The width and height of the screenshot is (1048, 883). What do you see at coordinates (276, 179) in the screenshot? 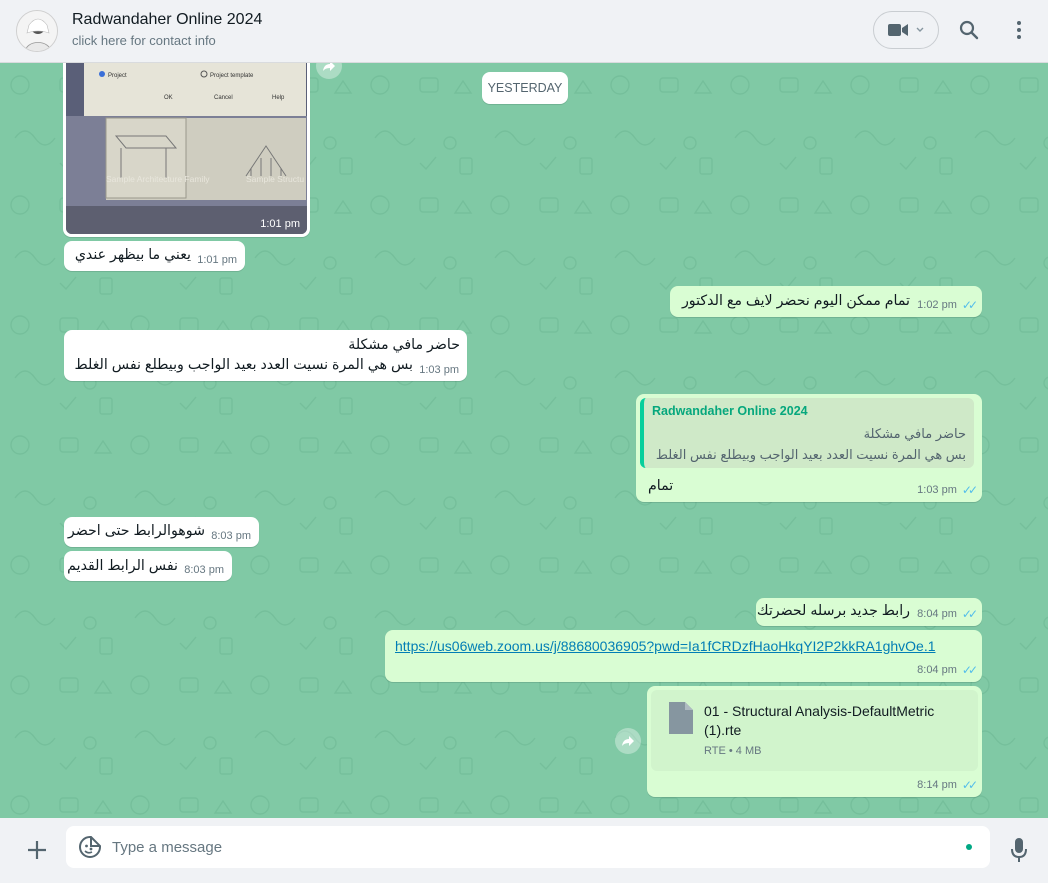
I see `photo-label-sample-struct: Sample Structu Family` at bounding box center [276, 179].